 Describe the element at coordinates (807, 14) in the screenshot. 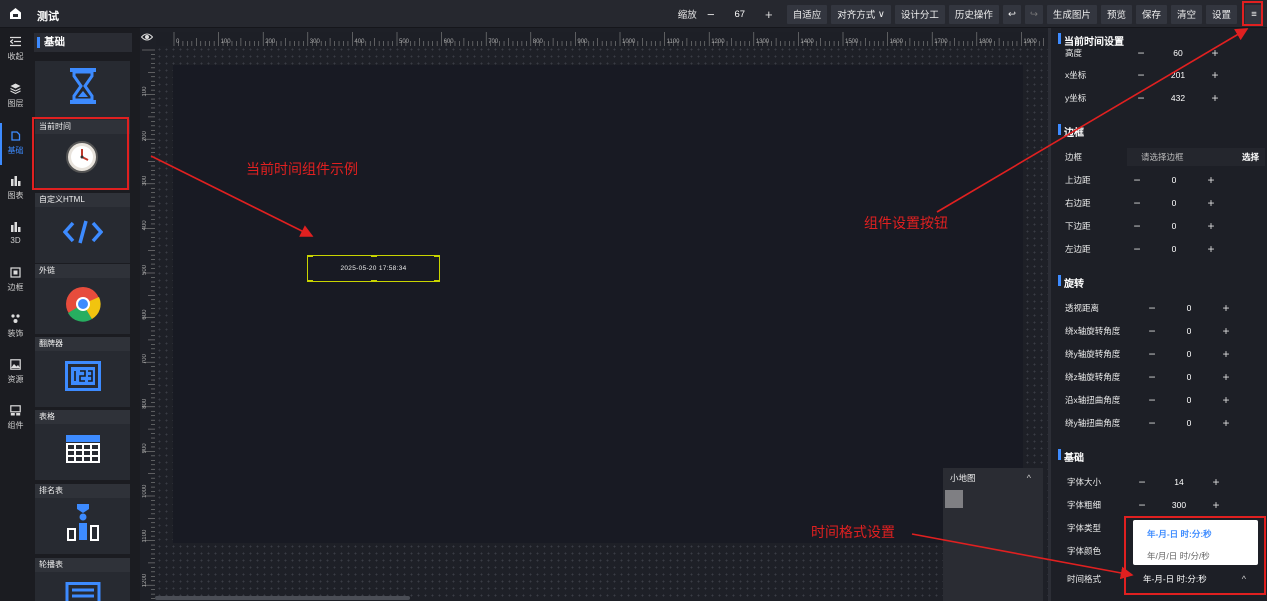

I see `adapt-button: 自适应` at that location.